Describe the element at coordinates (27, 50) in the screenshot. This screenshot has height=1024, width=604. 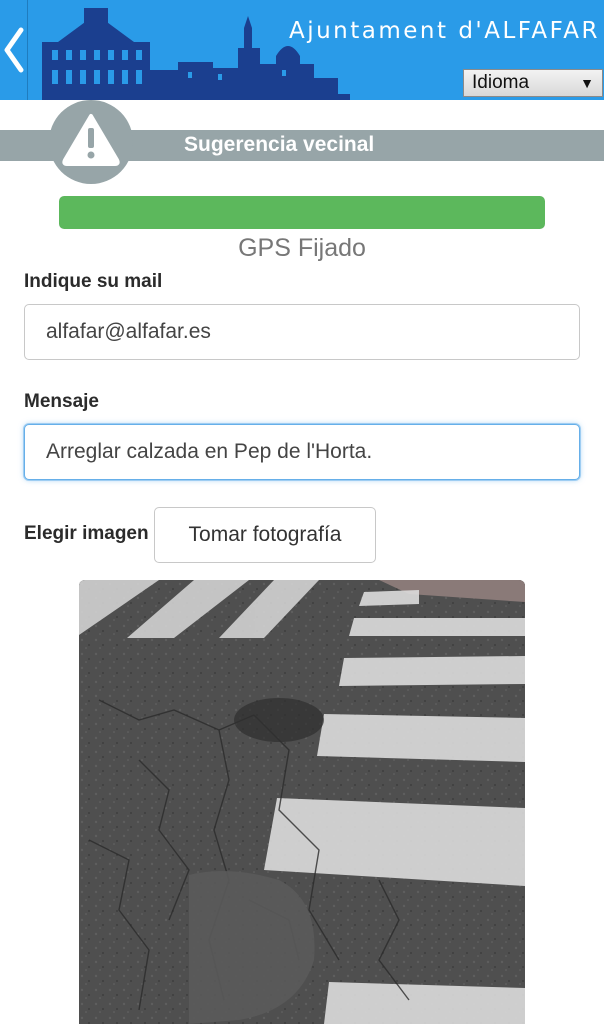
I see `header-divider` at that location.